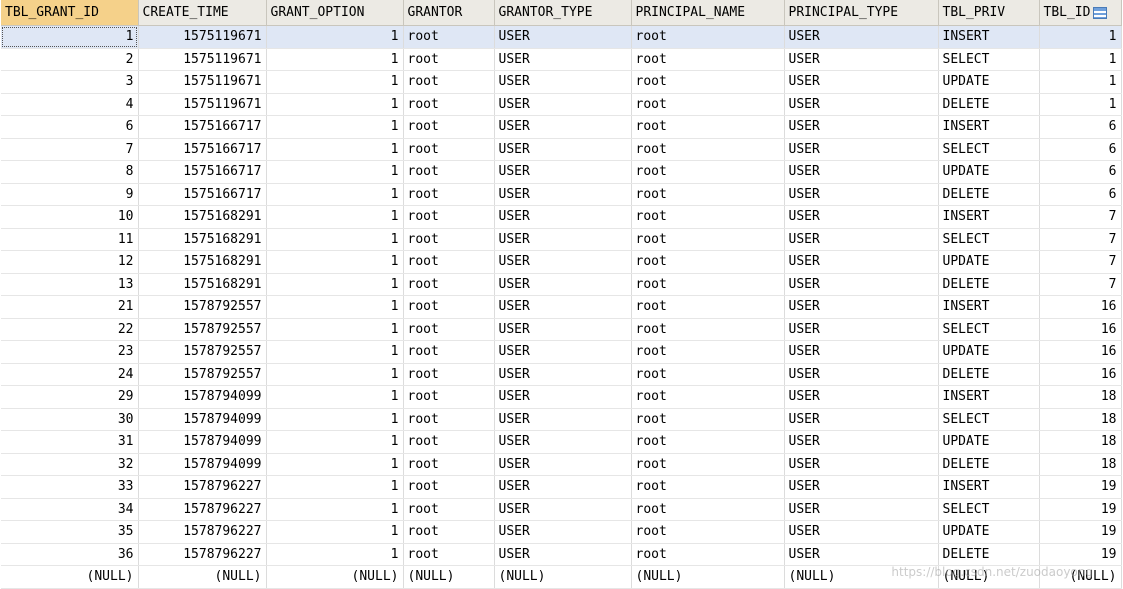 Image resolution: width=1123 pixels, height=589 pixels. Describe the element at coordinates (70, 239) in the screenshot. I see `table-cell: 11` at that location.